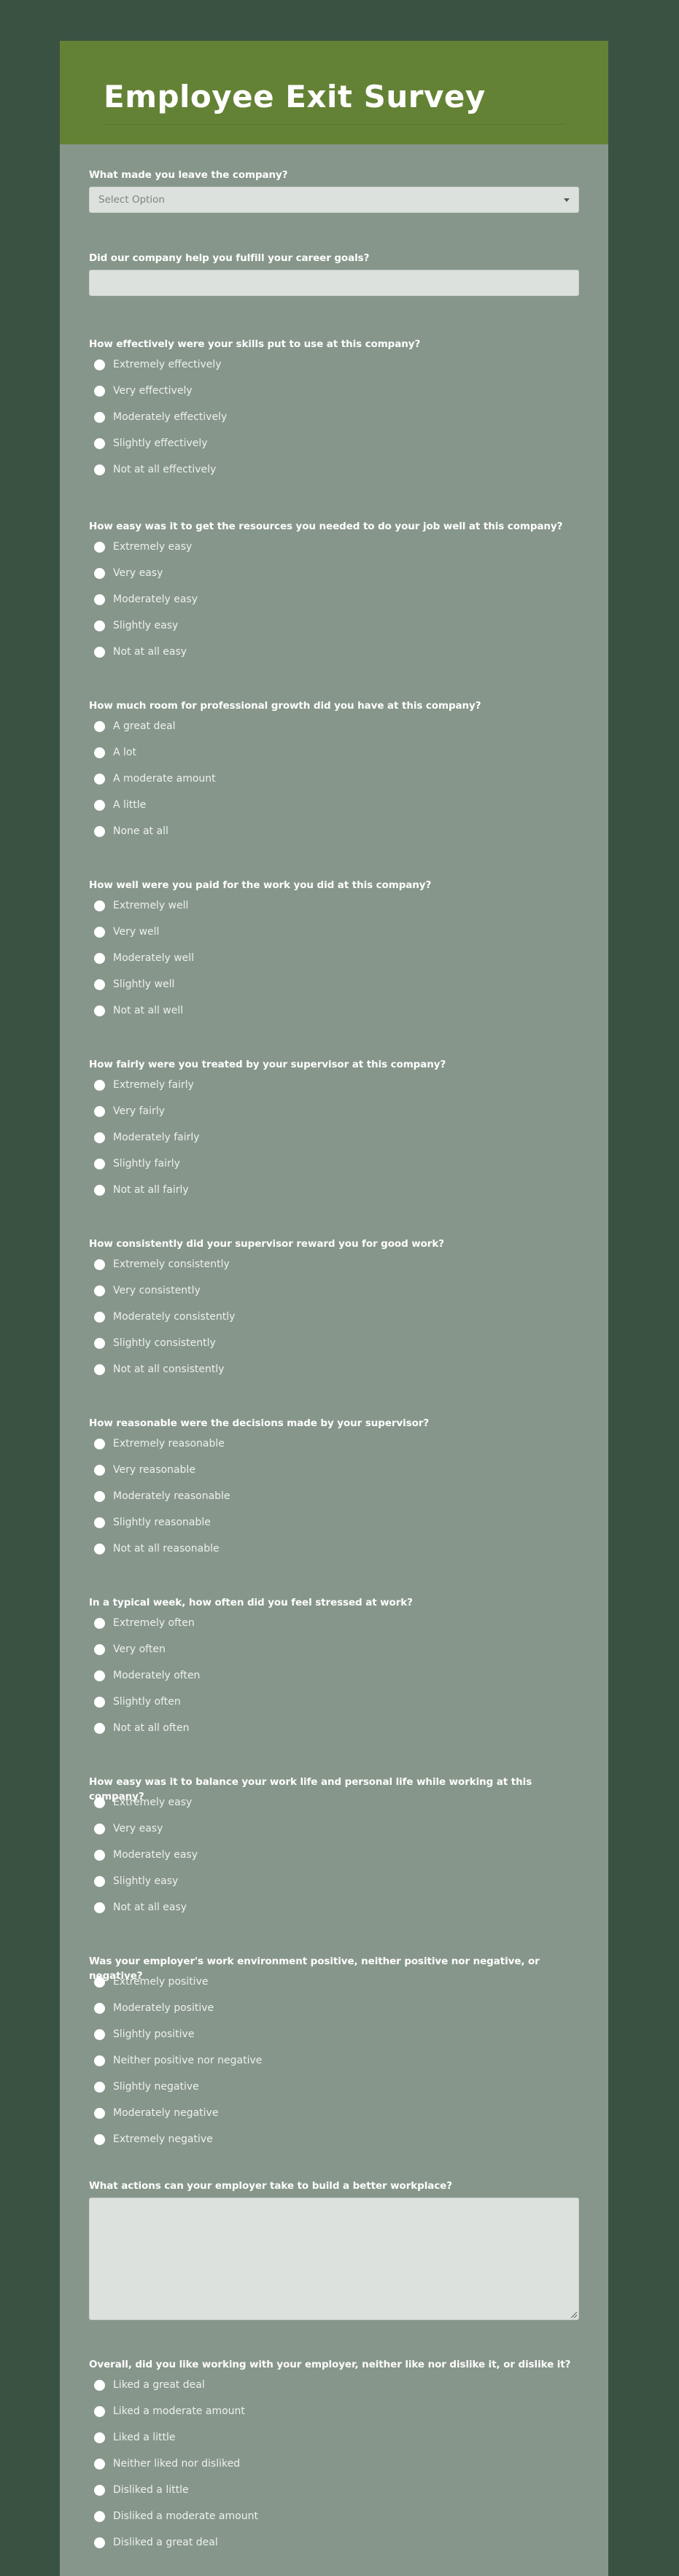 The image size is (679, 2576). I want to click on radio-option-label: Slightly often, so click(147, 1702).